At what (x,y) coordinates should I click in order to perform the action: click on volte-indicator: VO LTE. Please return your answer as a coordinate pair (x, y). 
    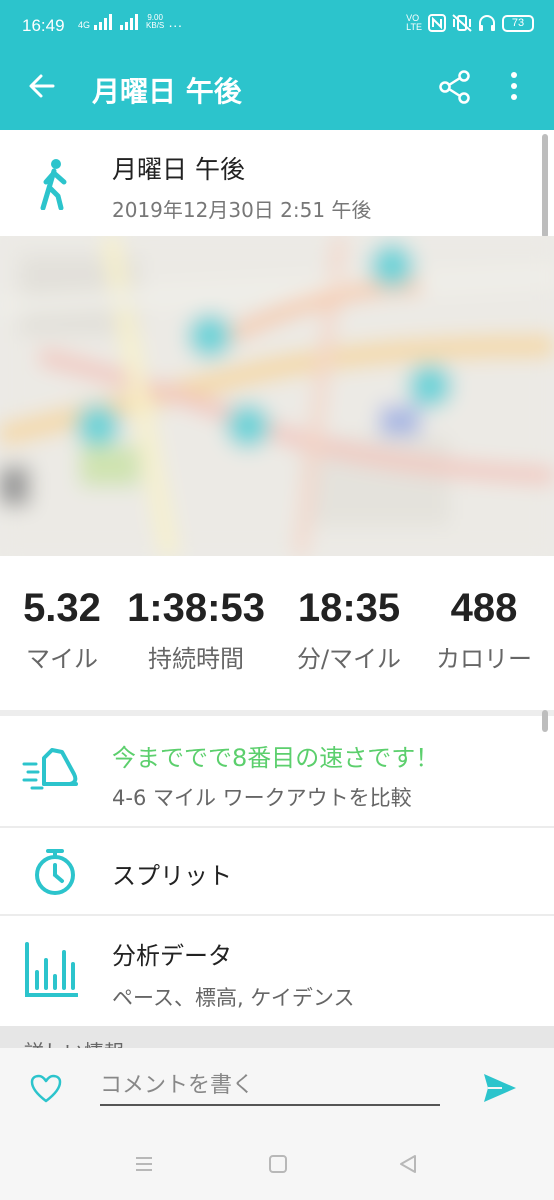
    Looking at the image, I should click on (414, 23).